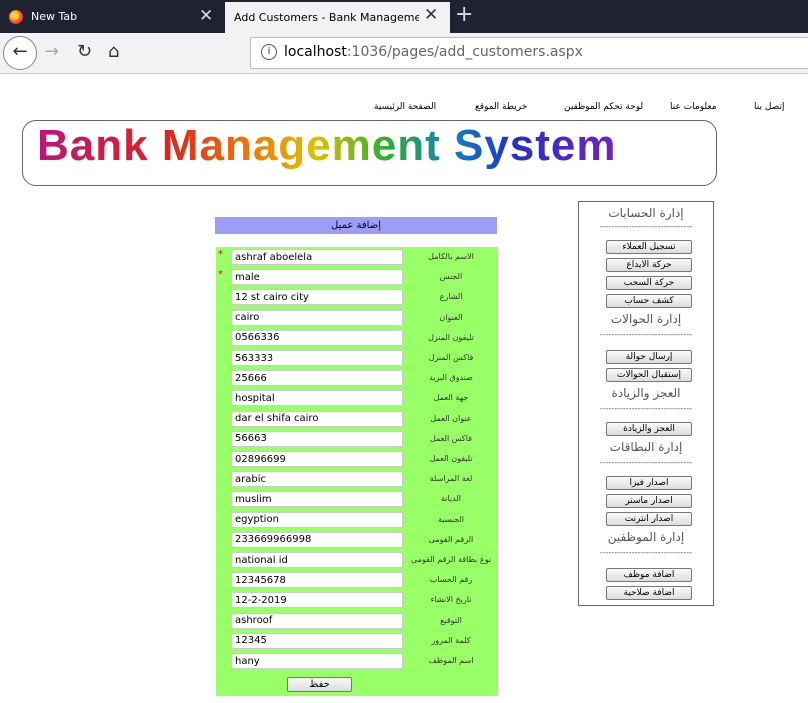  I want to click on form-row: كلمة المرور, so click(357, 642).